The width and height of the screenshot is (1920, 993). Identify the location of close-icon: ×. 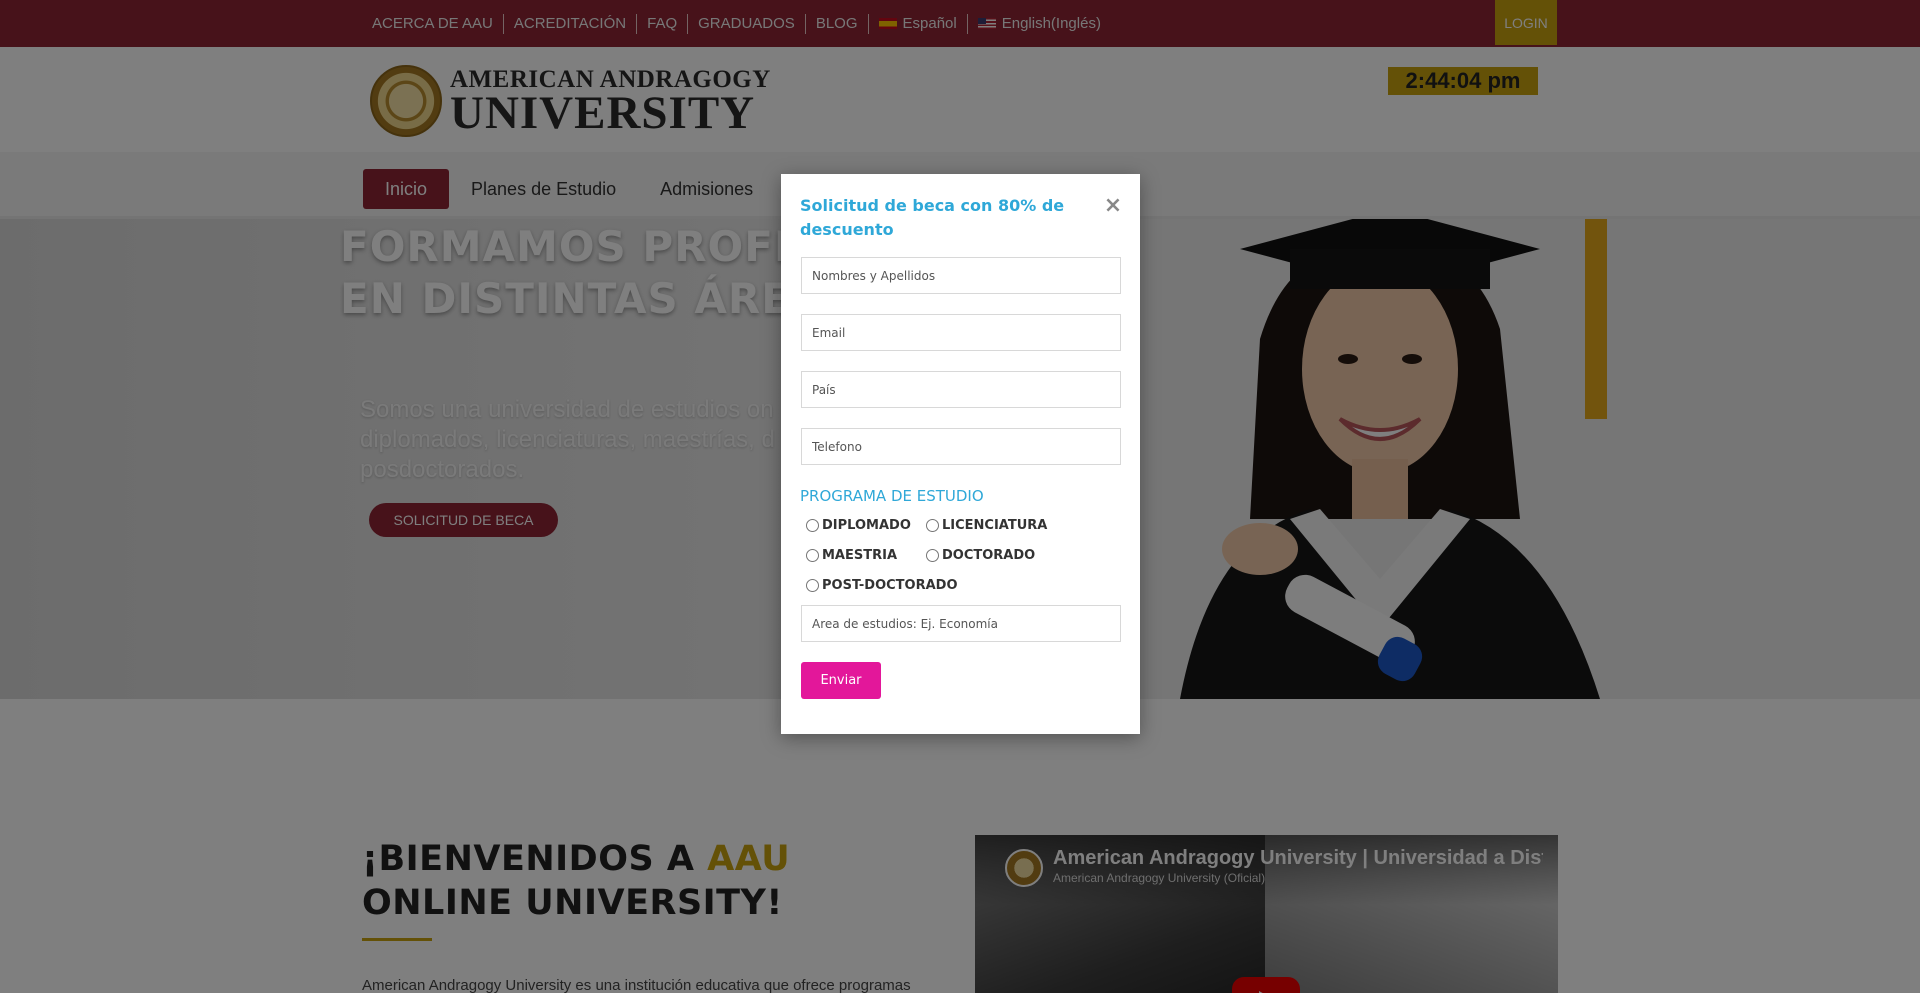
(1113, 206).